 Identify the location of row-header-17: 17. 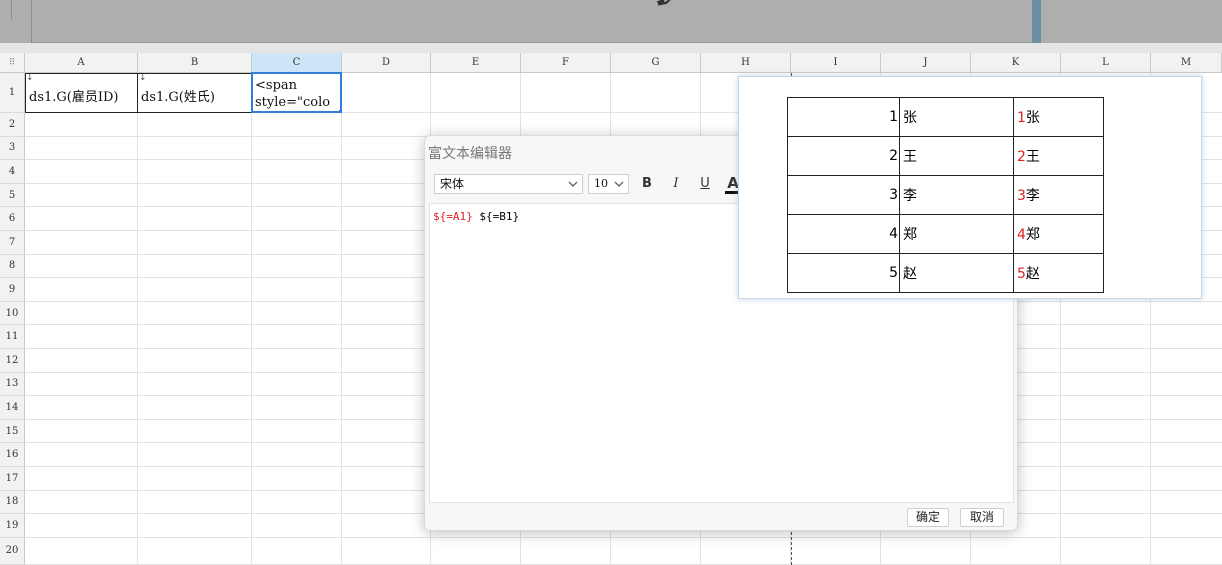
(12, 479).